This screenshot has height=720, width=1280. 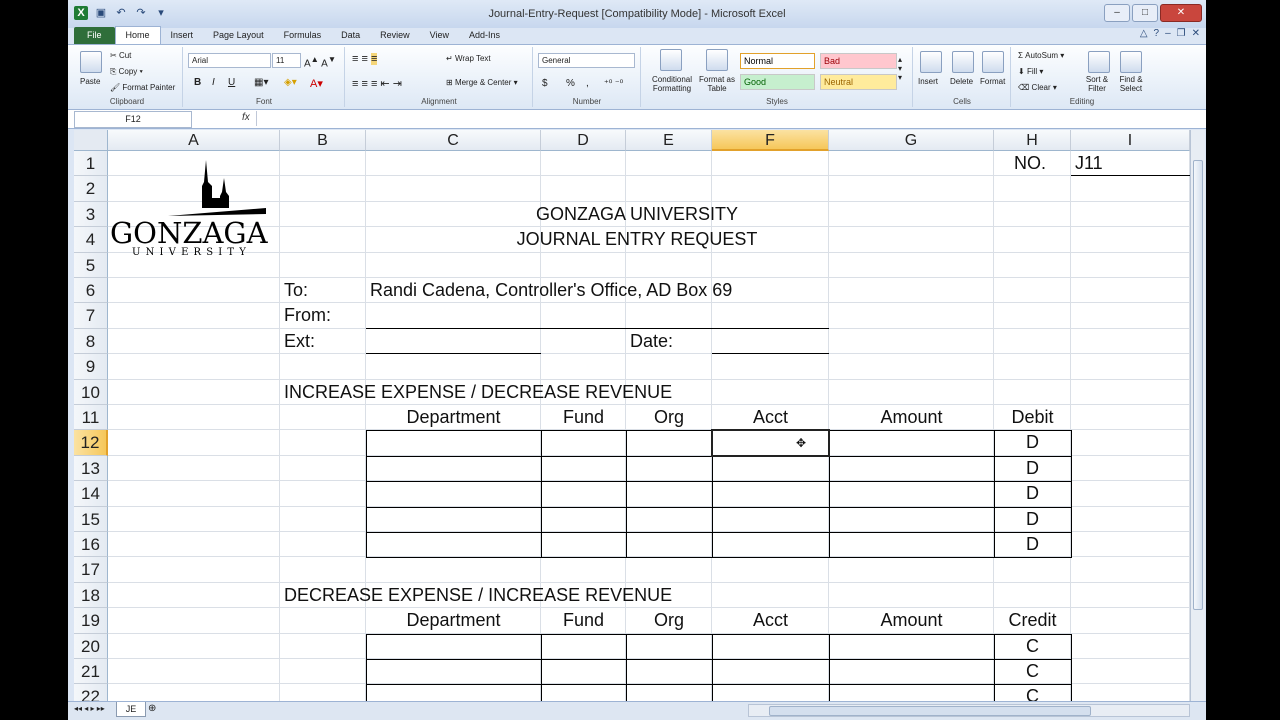 What do you see at coordinates (586, 60) in the screenshot?
I see `number-format-select: General` at bounding box center [586, 60].